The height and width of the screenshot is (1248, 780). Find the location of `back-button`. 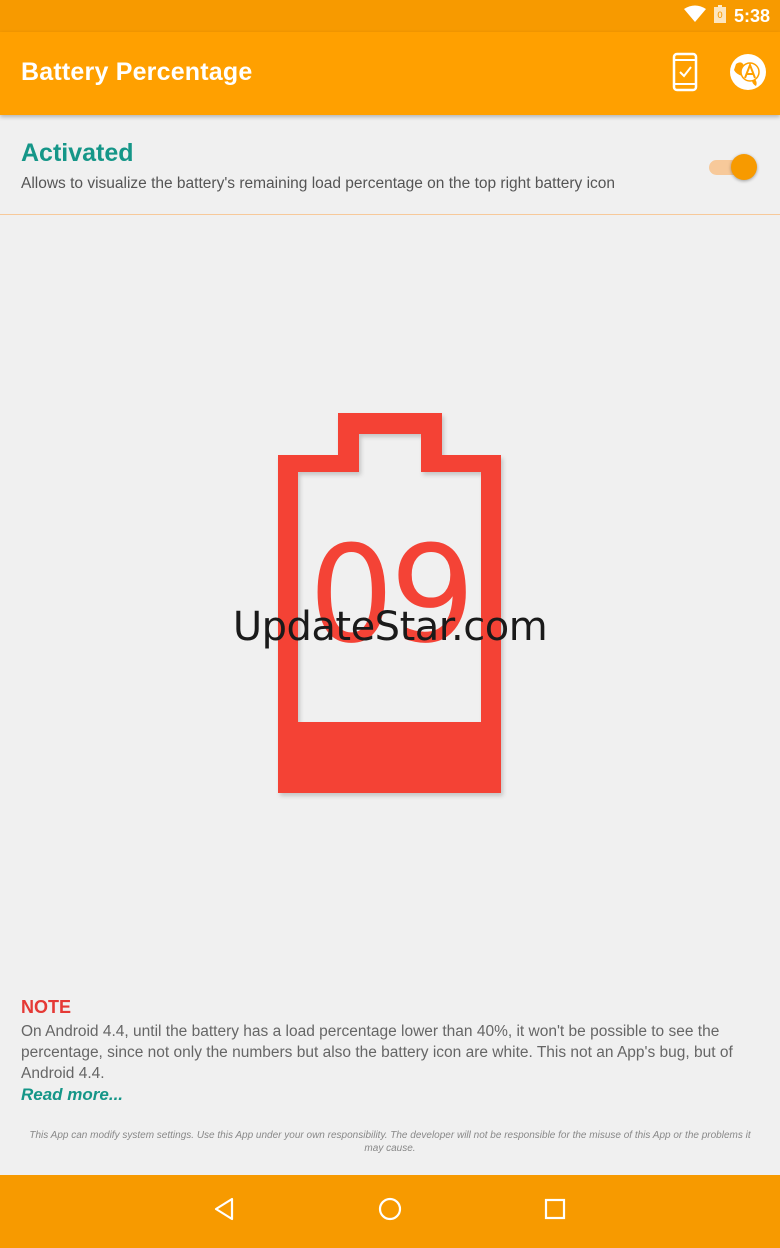

back-button is located at coordinates (224, 1211).